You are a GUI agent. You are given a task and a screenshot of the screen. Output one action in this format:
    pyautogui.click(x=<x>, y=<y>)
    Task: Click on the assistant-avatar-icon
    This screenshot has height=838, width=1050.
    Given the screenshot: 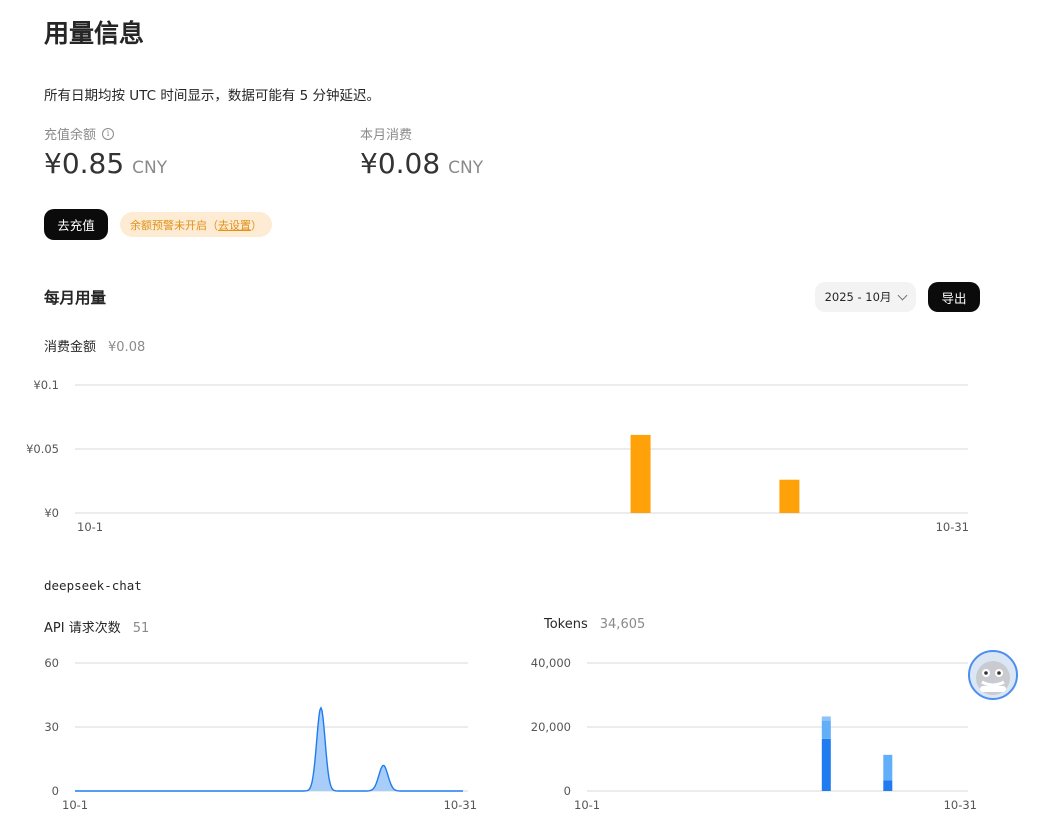 What is the action you would take?
    pyautogui.click(x=993, y=675)
    